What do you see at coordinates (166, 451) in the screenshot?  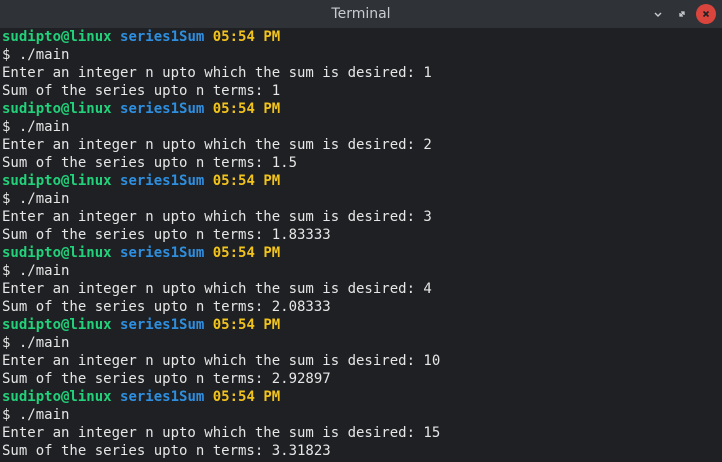 I see `result-line: Sum of the series upto n terms: 3.31823` at bounding box center [166, 451].